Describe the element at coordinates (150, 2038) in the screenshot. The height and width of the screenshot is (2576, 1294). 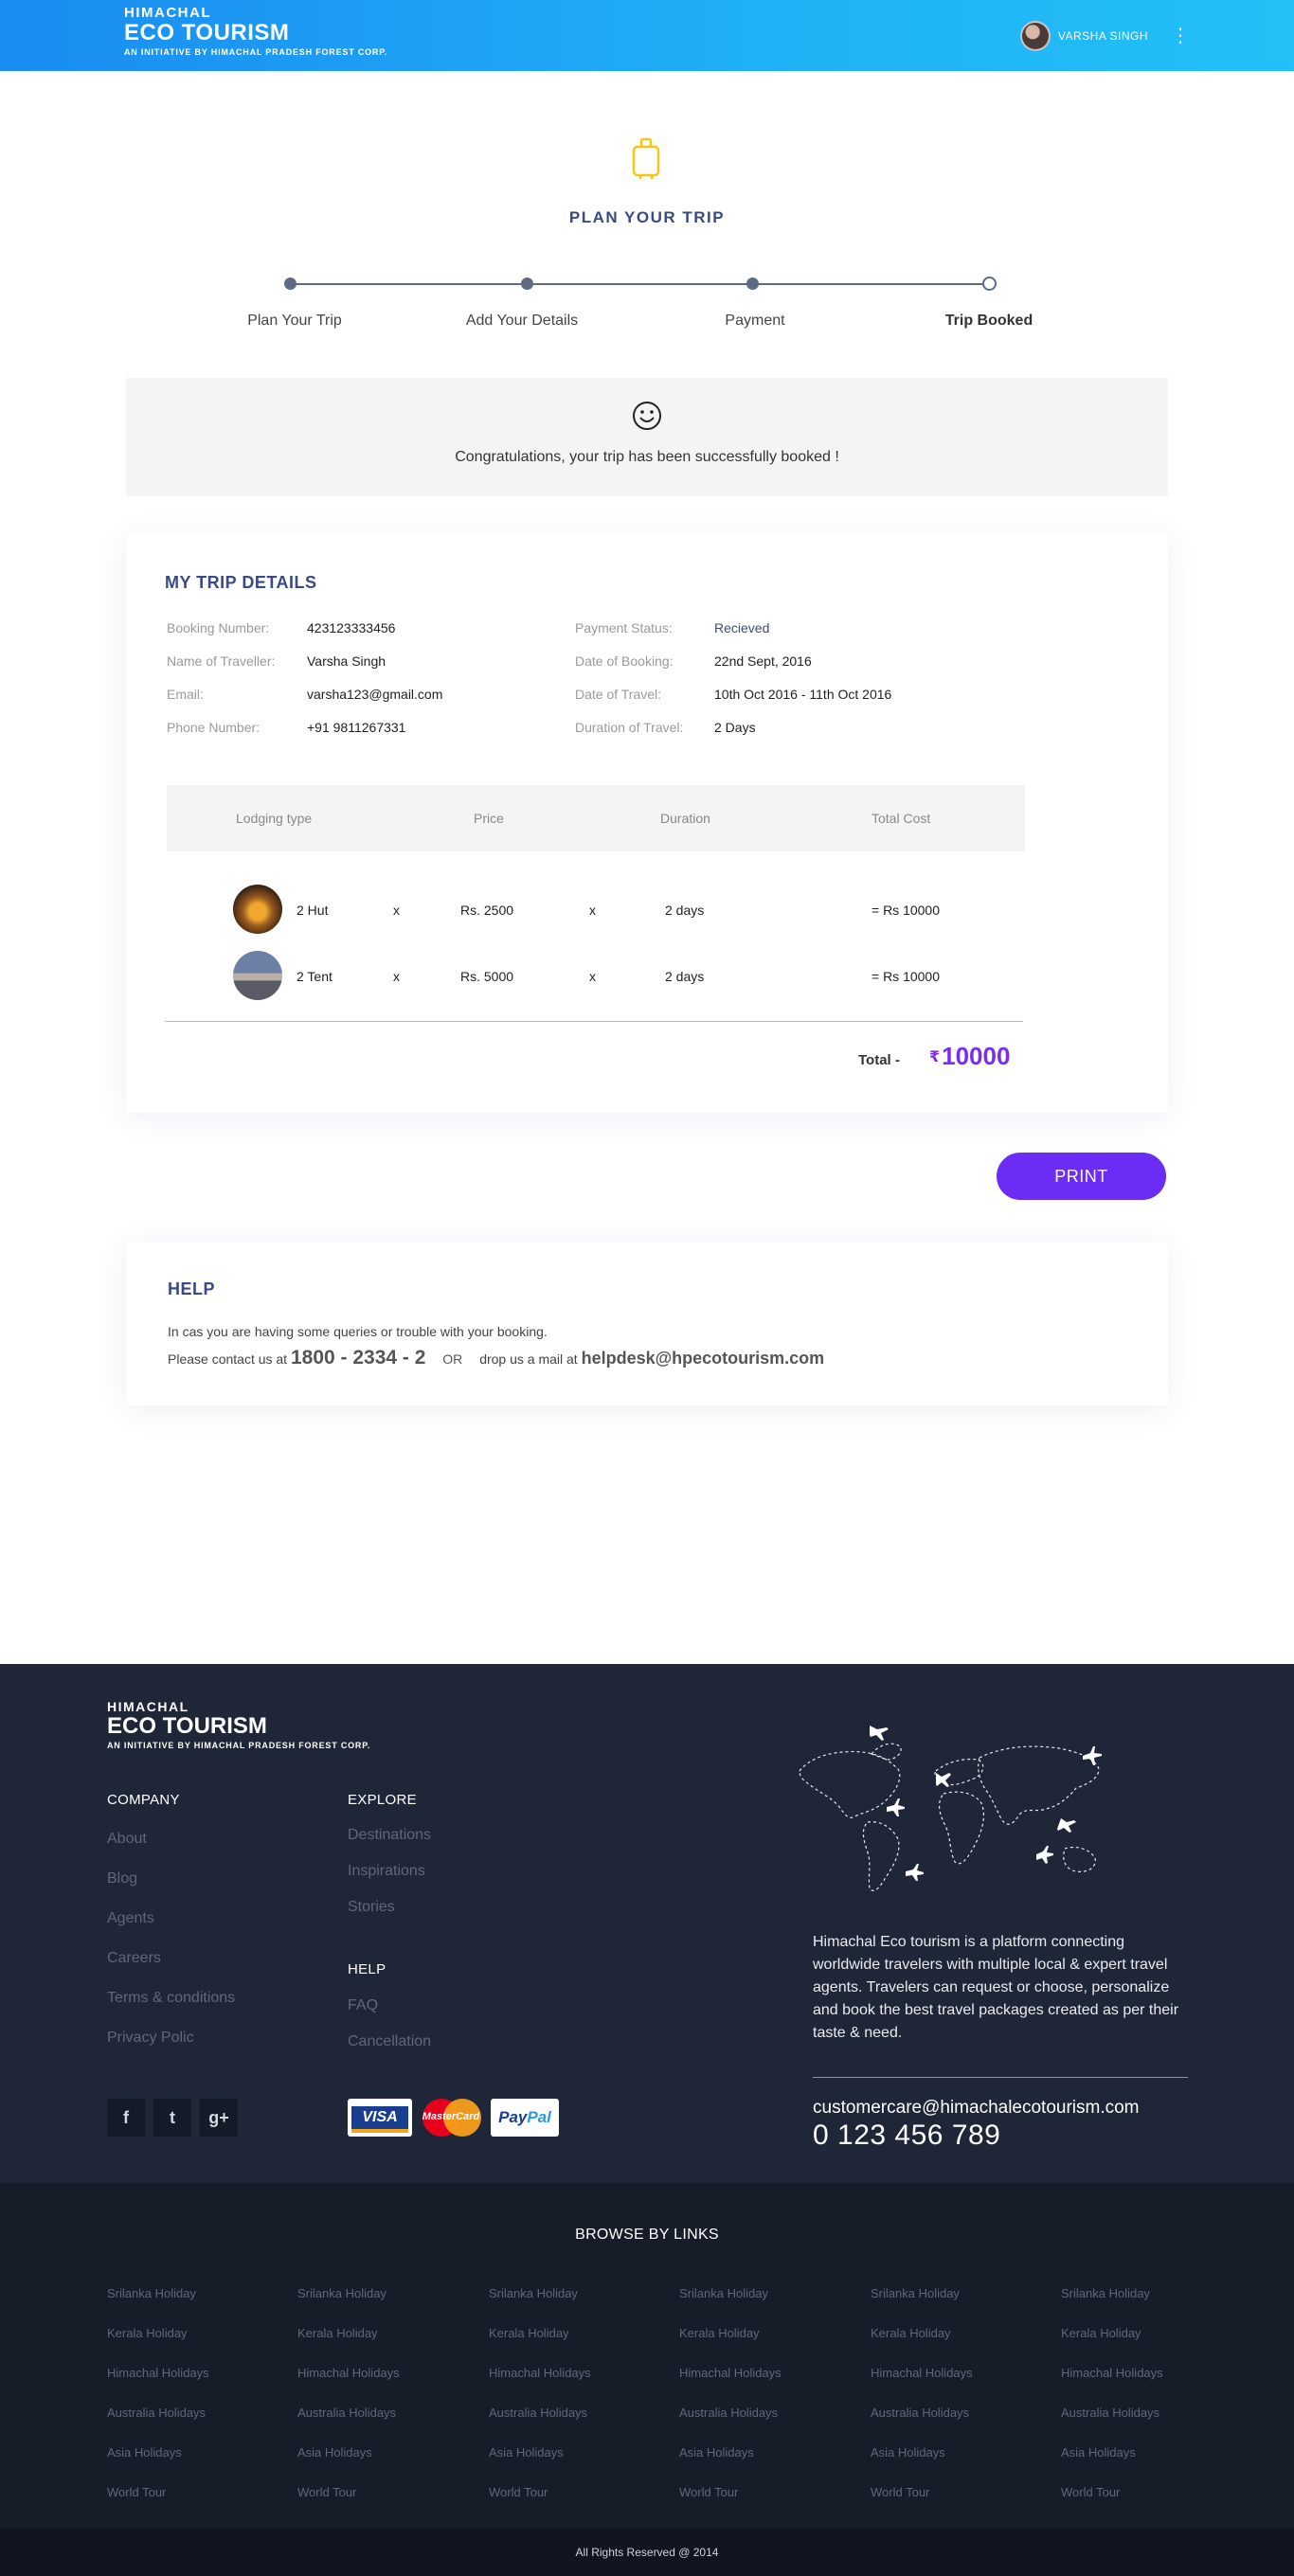
I see `footer-link-privacy: Privacy Polic` at that location.